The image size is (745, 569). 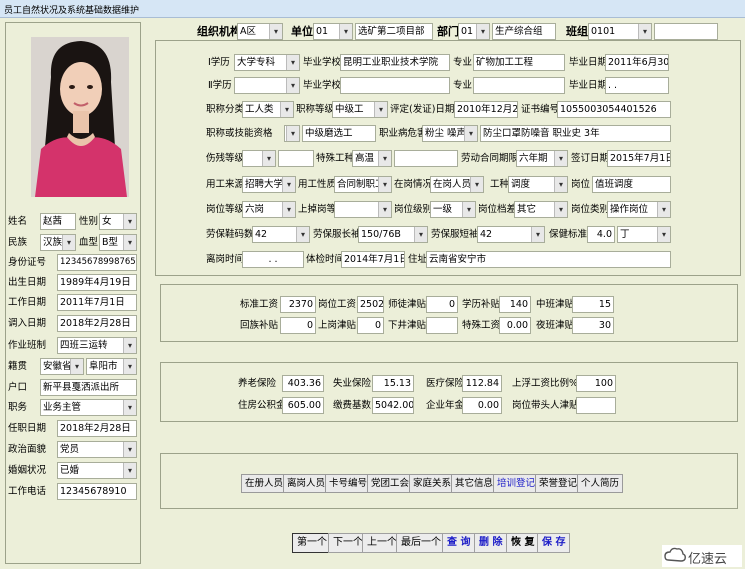 I want to click on postcat-select: 一级, so click(x=453, y=209).